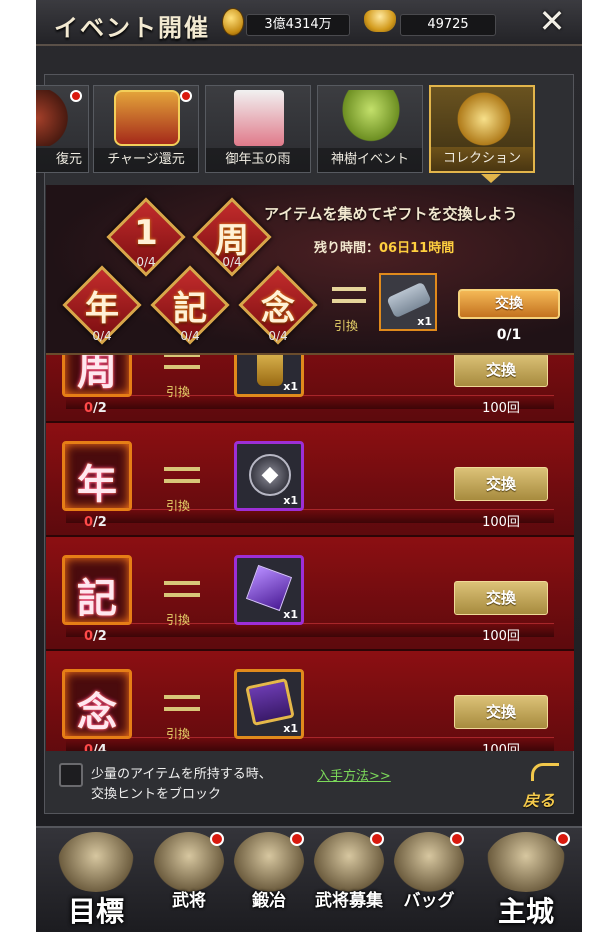  I want to click on tab-sacred-tree: 神樹イベント, so click(370, 129).